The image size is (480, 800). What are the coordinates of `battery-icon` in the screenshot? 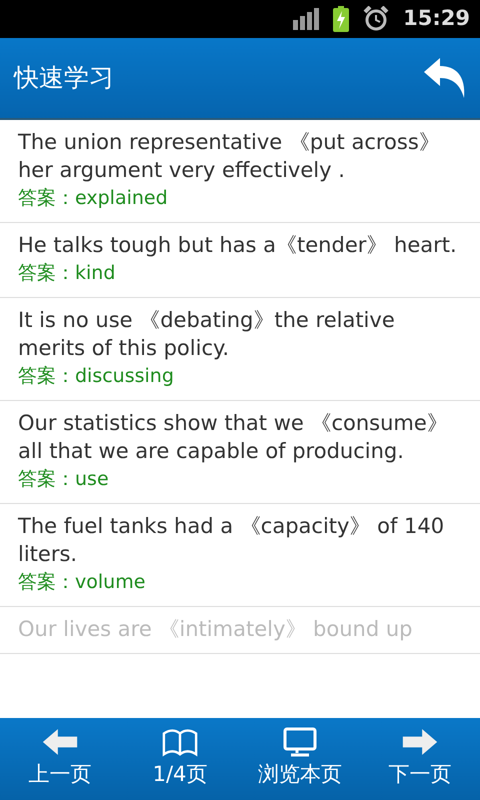 It's located at (341, 19).